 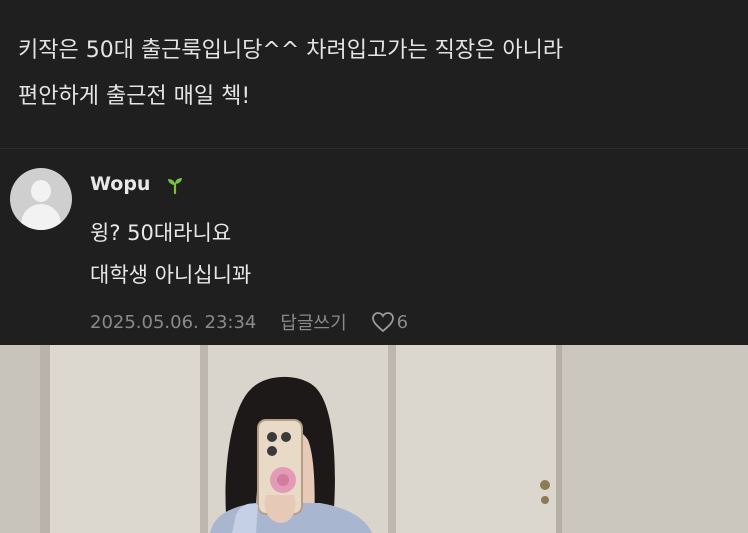 I want to click on comment-timestamp: 2025.05.06. 23:34, so click(x=173, y=322).